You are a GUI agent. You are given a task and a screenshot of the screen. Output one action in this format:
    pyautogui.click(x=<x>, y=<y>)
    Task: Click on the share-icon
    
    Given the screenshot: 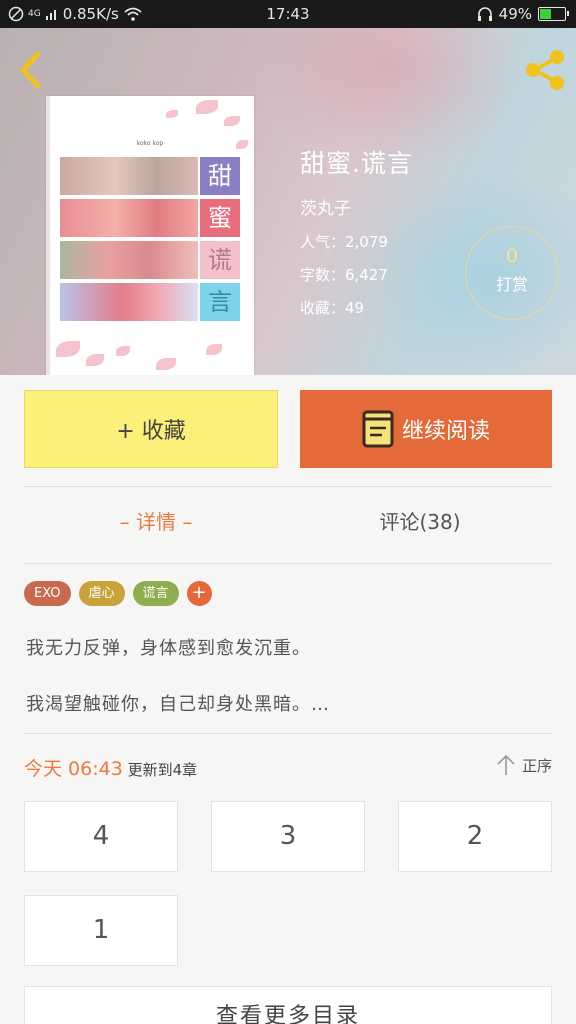 What is the action you would take?
    pyautogui.click(x=545, y=70)
    